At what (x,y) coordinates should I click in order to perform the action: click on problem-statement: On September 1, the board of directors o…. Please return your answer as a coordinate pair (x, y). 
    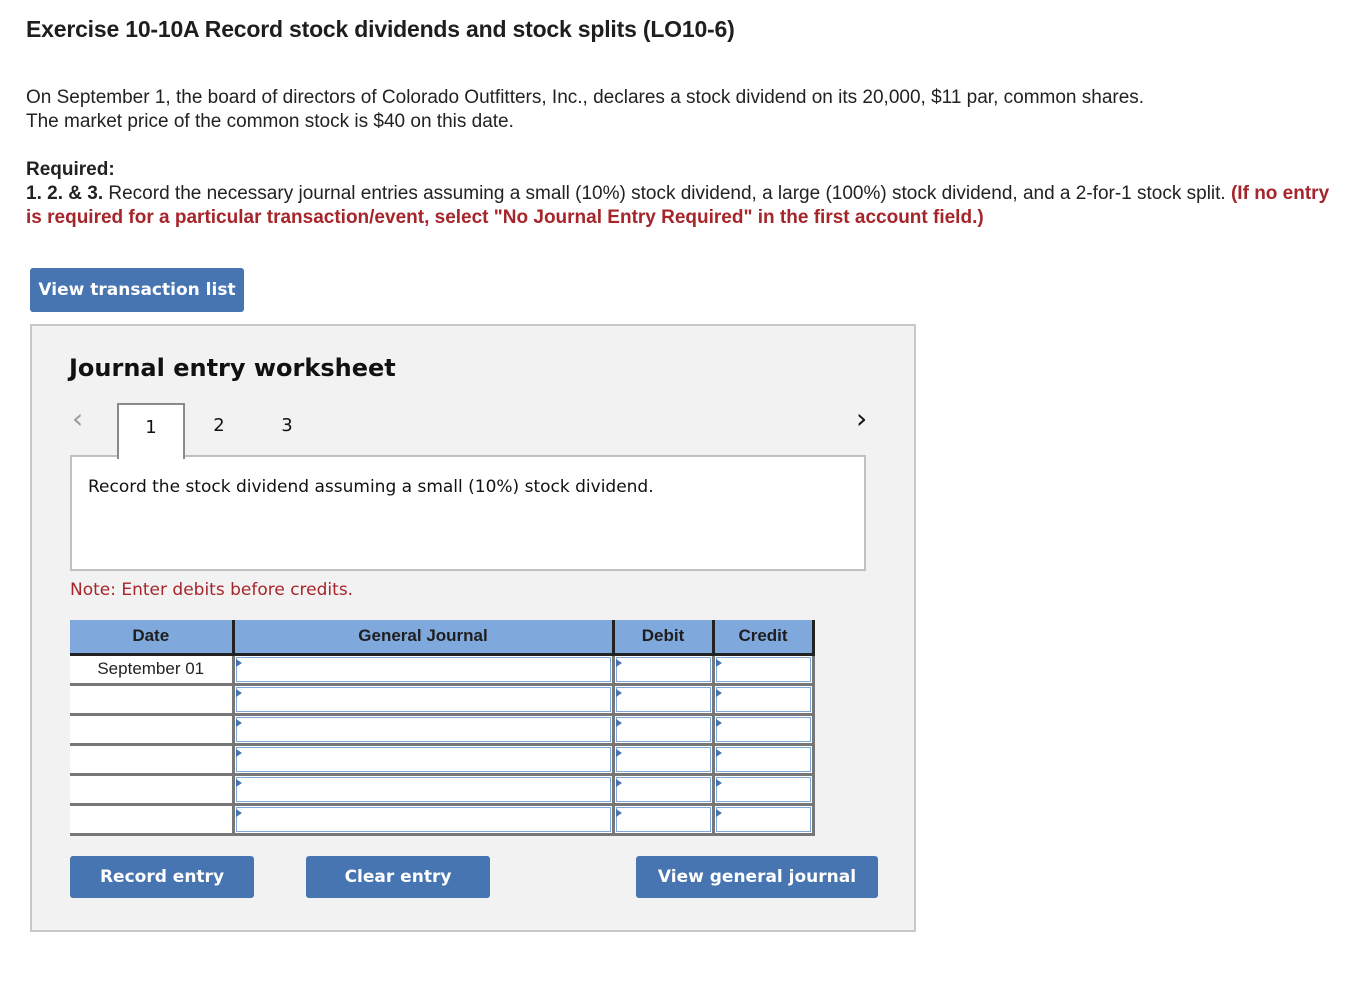
    Looking at the image, I should click on (676, 110).